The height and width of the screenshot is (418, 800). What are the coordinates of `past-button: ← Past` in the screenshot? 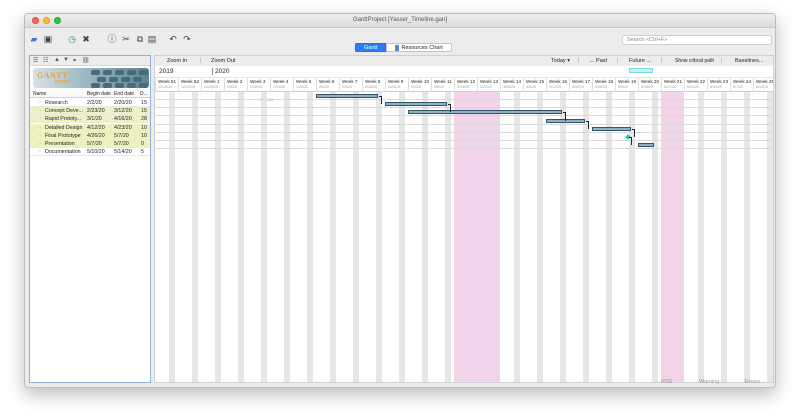 It's located at (598, 61).